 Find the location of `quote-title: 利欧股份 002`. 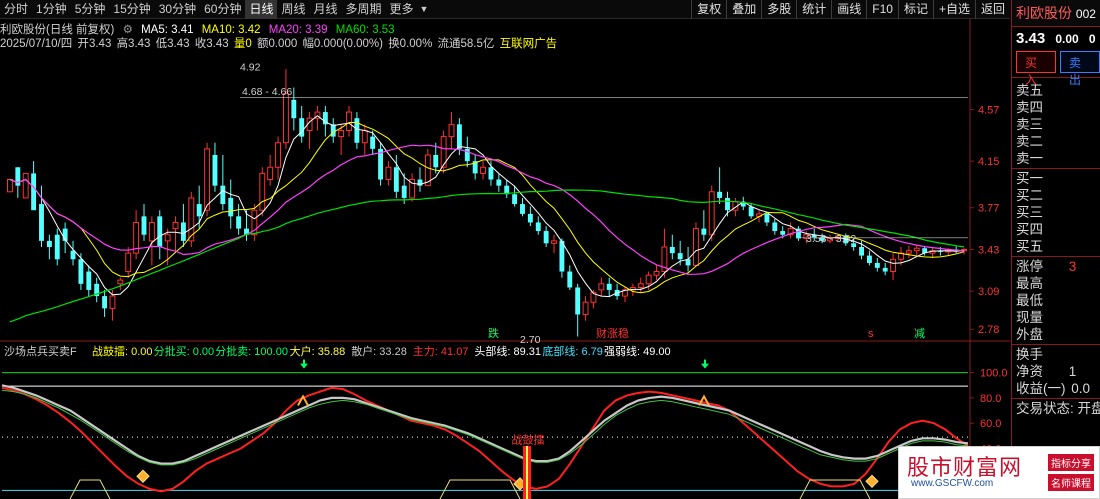

quote-title: 利欧股份 002 is located at coordinates (1056, 13).